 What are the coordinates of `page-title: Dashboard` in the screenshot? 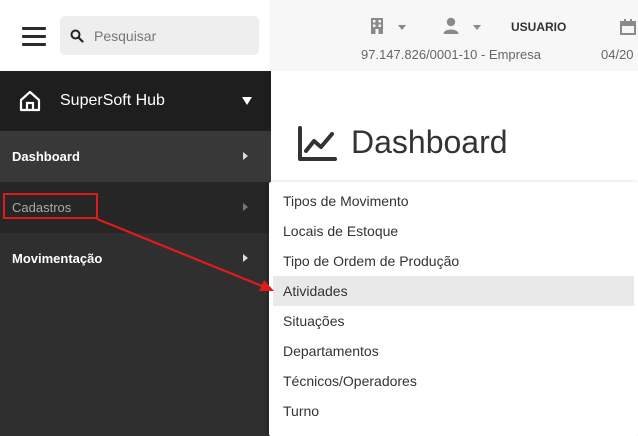 It's located at (429, 142).